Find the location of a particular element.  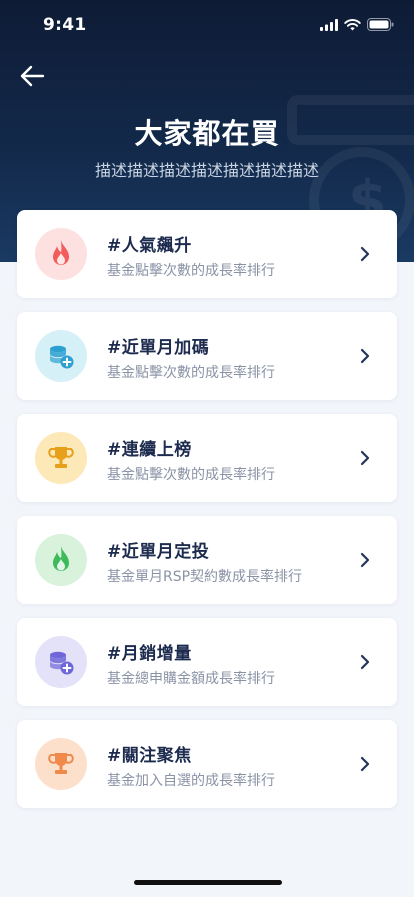

ranking-card-watchlist: #關注聚焦 基金加入自選的成長率排行 is located at coordinates (207, 764).